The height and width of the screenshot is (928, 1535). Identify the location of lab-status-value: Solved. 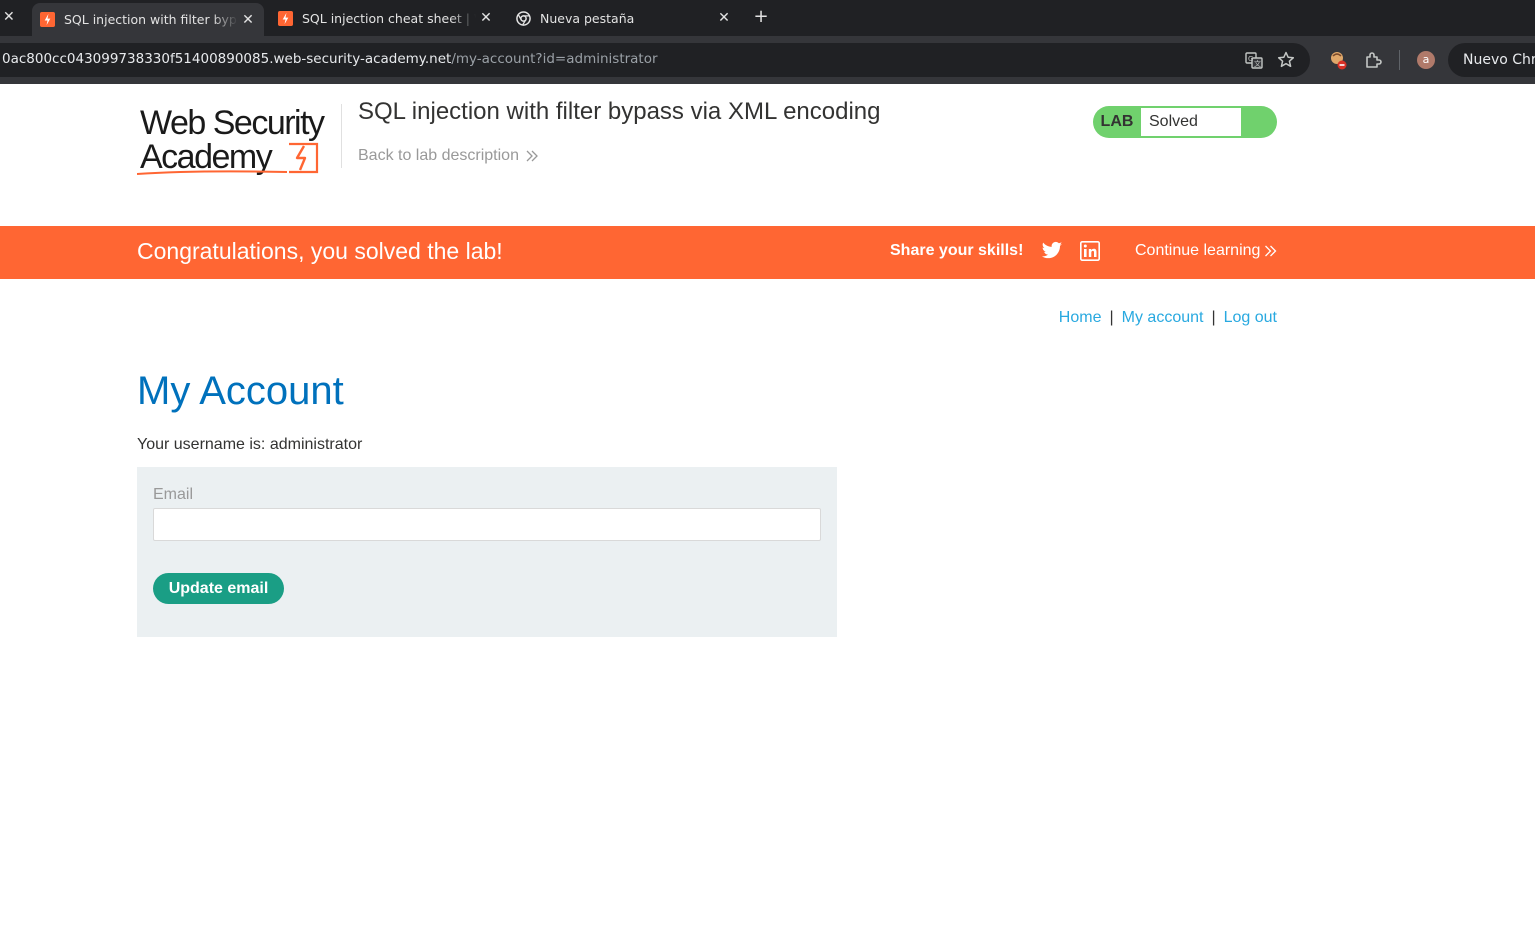
(1191, 122).